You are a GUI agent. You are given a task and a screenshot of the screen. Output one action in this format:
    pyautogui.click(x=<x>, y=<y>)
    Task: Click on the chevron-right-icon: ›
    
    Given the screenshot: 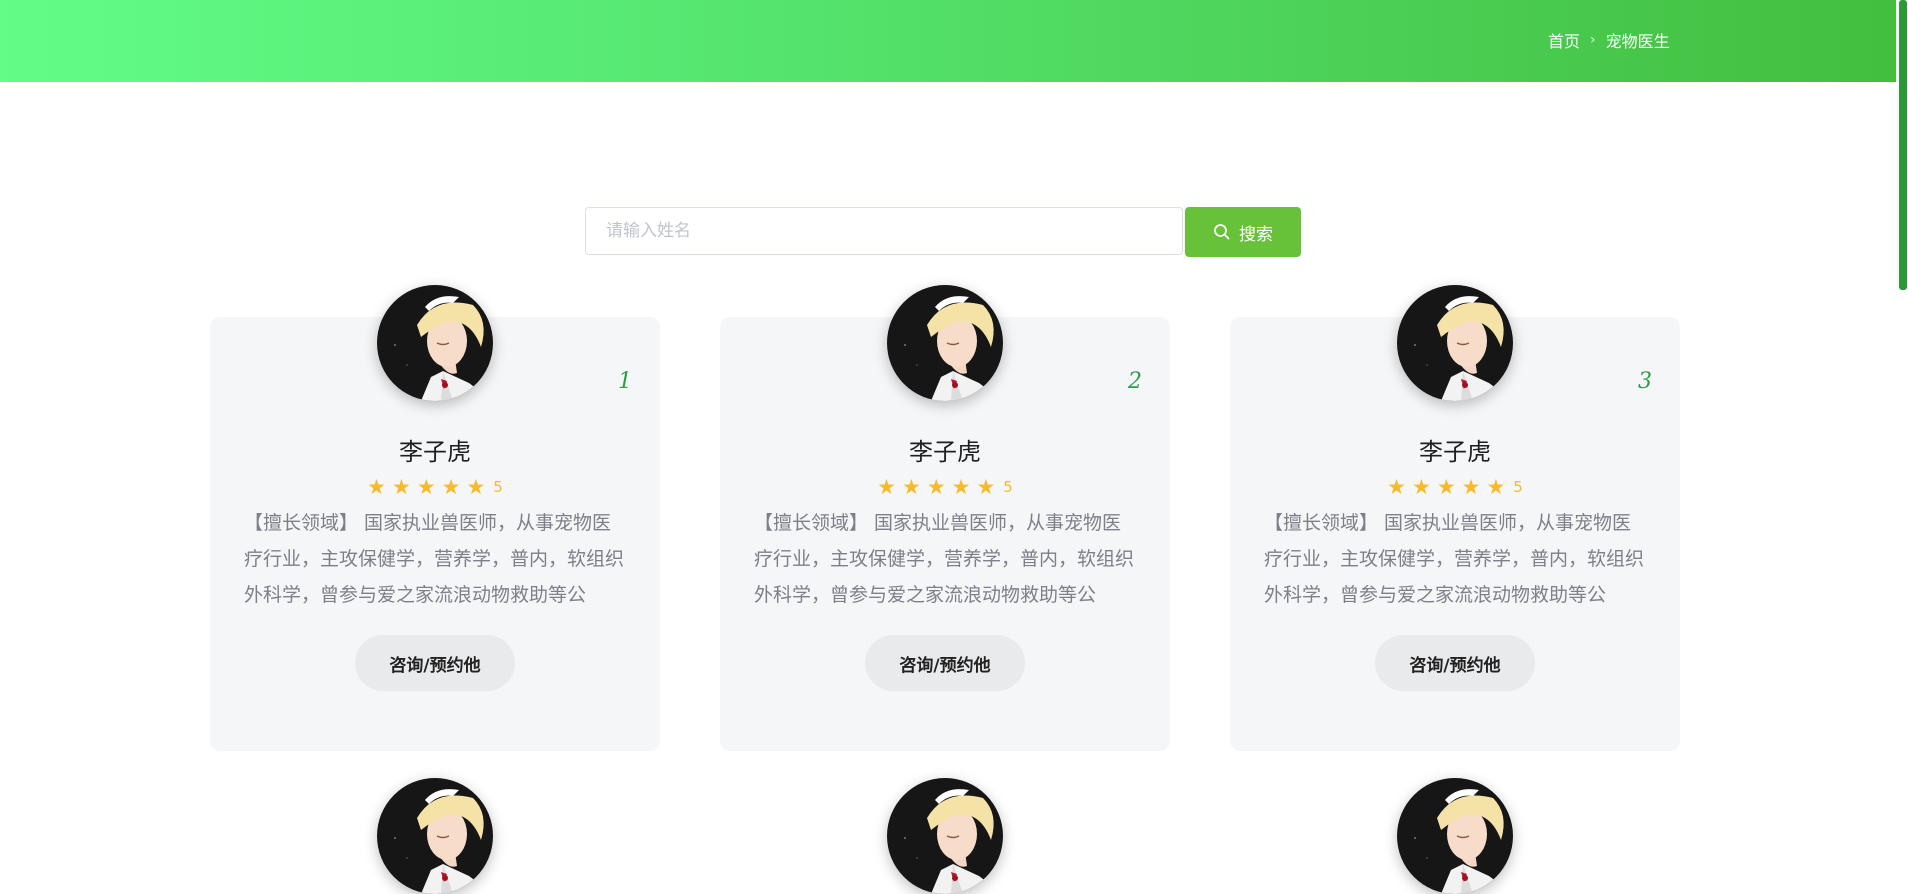 What is the action you would take?
    pyautogui.click(x=1593, y=40)
    